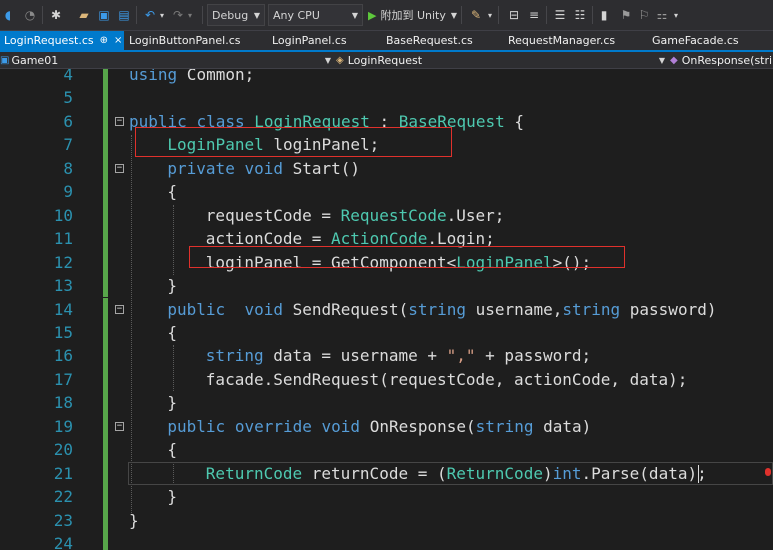 The height and width of the screenshot is (550, 773). Describe the element at coordinates (386, 286) in the screenshot. I see `code-line: 13}` at that location.